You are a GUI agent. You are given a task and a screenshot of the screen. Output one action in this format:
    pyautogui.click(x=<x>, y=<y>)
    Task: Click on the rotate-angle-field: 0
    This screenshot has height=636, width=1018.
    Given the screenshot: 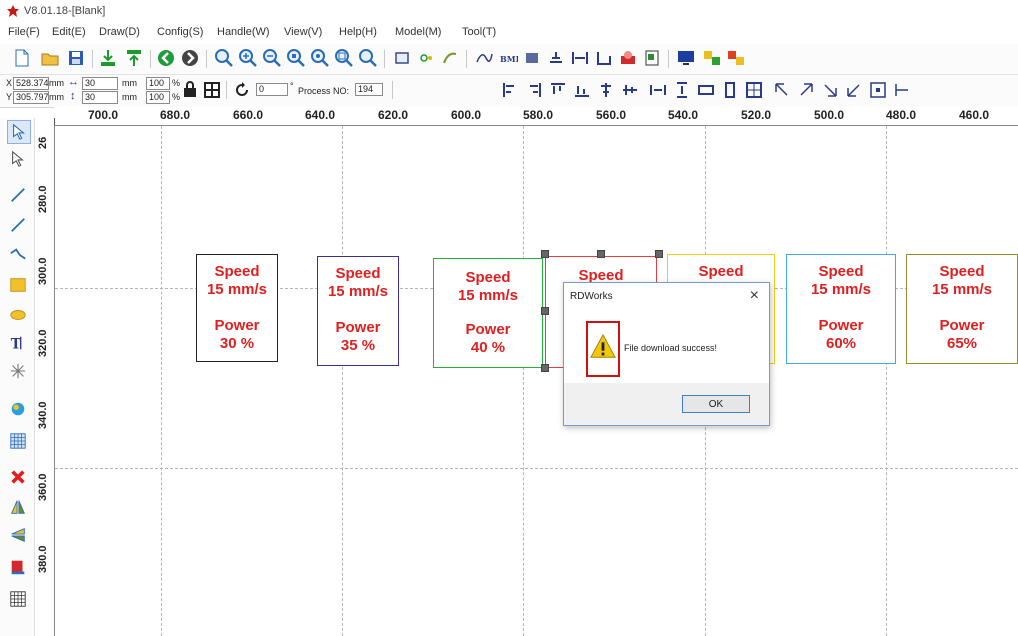 What is the action you would take?
    pyautogui.click(x=272, y=89)
    